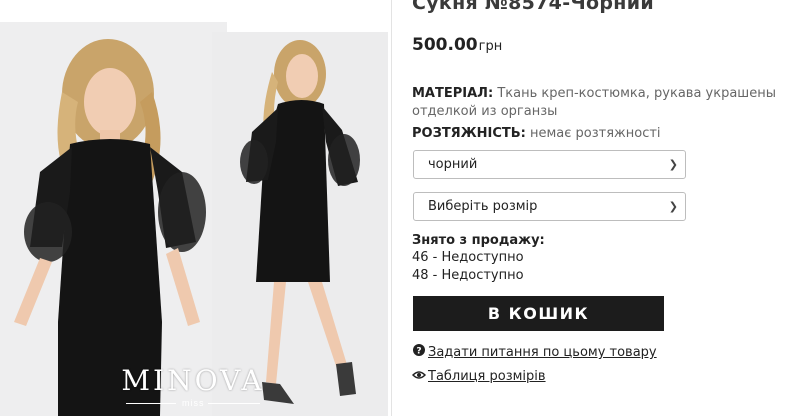 The height and width of the screenshot is (416, 800). What do you see at coordinates (538, 313) in the screenshot?
I see `add-to-cart-button: В КОШИК` at bounding box center [538, 313].